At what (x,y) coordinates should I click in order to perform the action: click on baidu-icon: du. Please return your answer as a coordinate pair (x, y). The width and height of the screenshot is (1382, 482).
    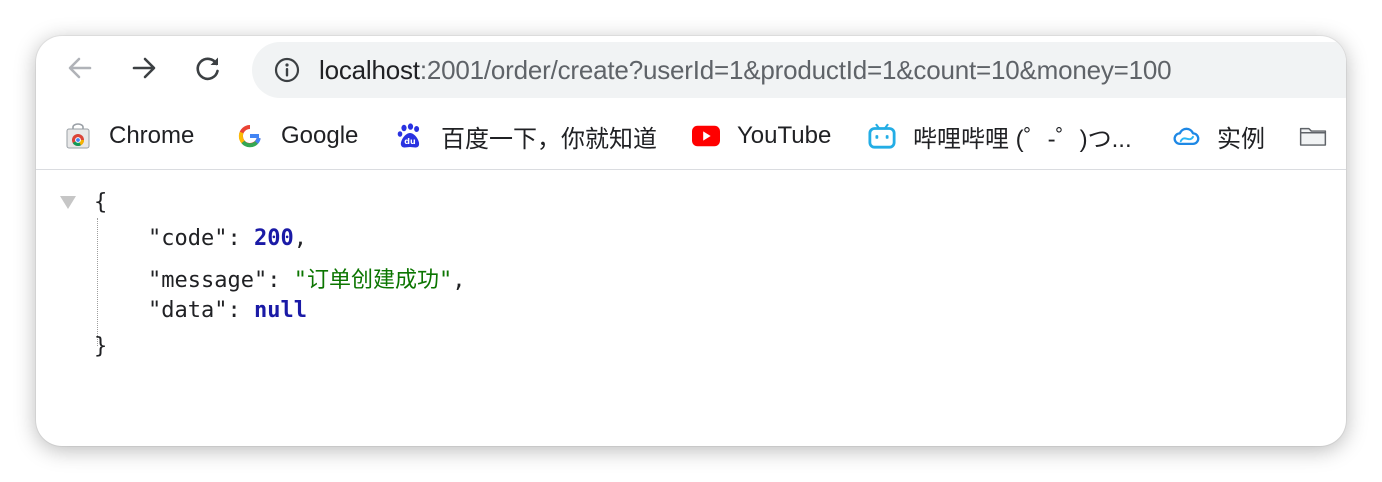
    Looking at the image, I should click on (410, 136).